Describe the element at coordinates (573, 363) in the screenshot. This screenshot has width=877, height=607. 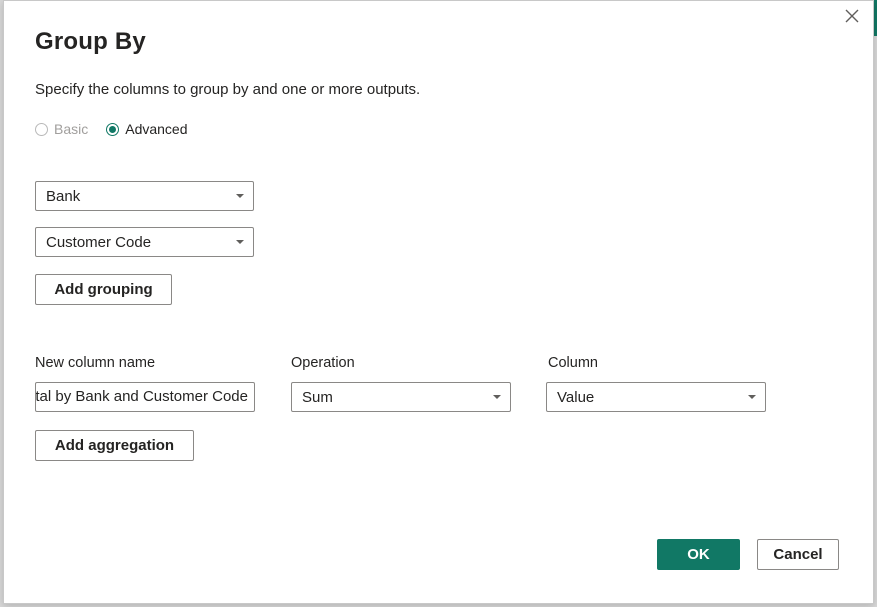
I see `column-label: Column` at that location.